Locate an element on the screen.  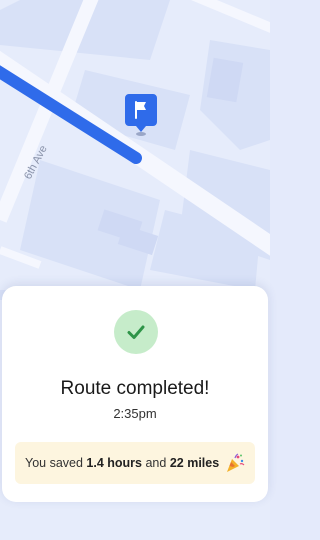
savings-banner: You saved 1.4 hours and 22 miles is located at coordinates (135, 463).